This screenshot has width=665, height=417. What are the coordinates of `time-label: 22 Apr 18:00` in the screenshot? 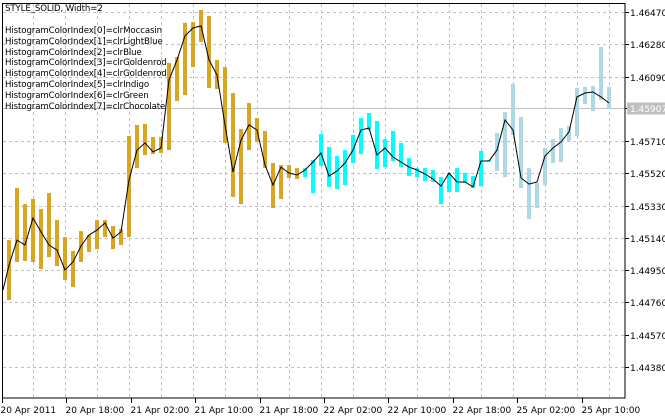 It's located at (482, 411).